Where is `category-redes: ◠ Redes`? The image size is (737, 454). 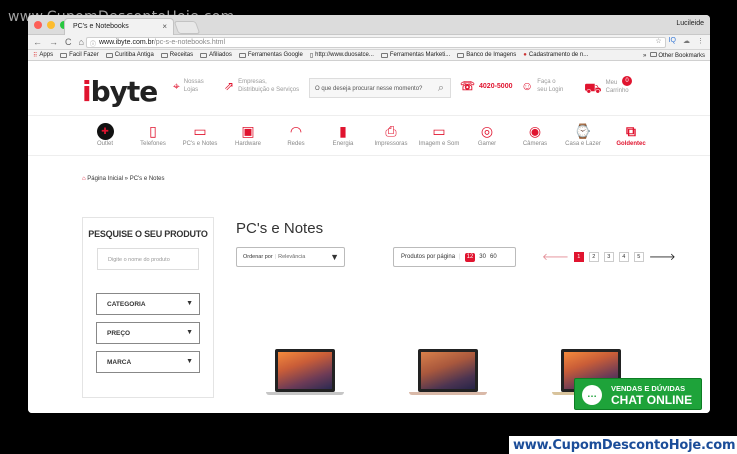 category-redes: ◠ Redes is located at coordinates (296, 134).